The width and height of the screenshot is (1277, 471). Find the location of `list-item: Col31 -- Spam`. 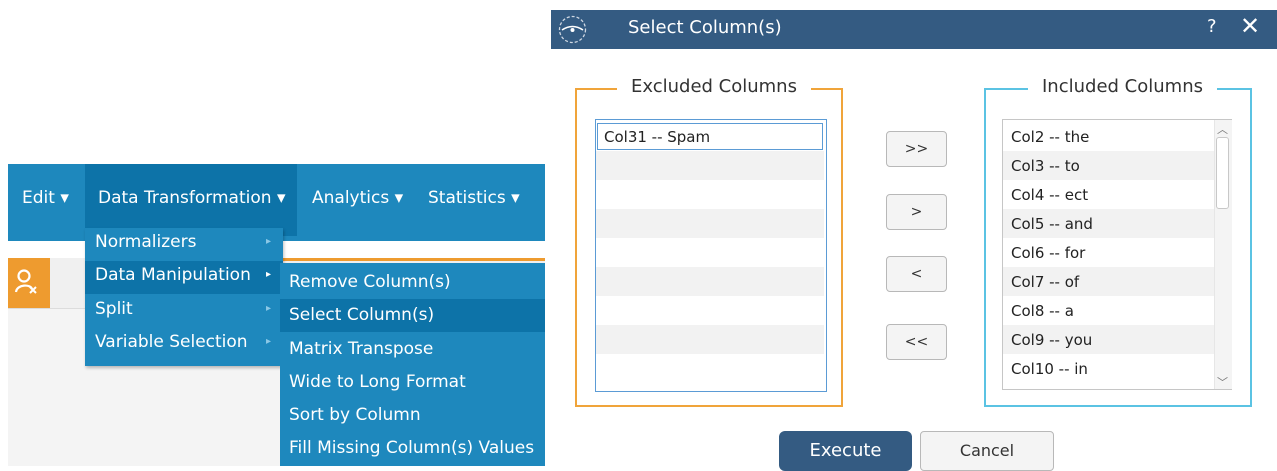

list-item: Col31 -- Spam is located at coordinates (710, 136).